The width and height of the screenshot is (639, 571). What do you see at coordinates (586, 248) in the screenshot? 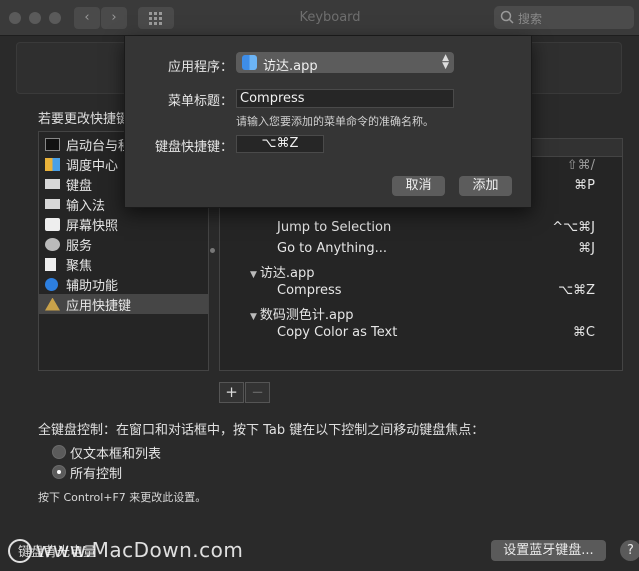
I see `shortcut-key: ⌘J` at bounding box center [586, 248].